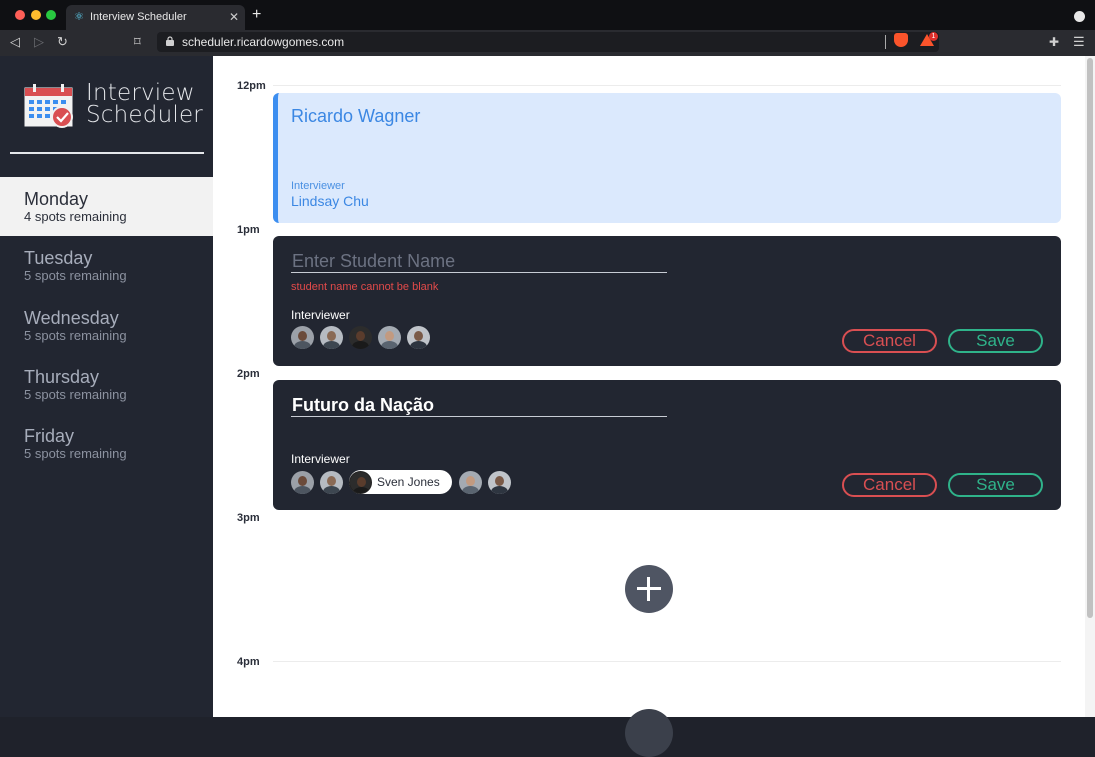  What do you see at coordinates (667, 158) in the screenshot?
I see `booked-appointment: Ricardo Wagner Interviewer Lindsay Chu` at bounding box center [667, 158].